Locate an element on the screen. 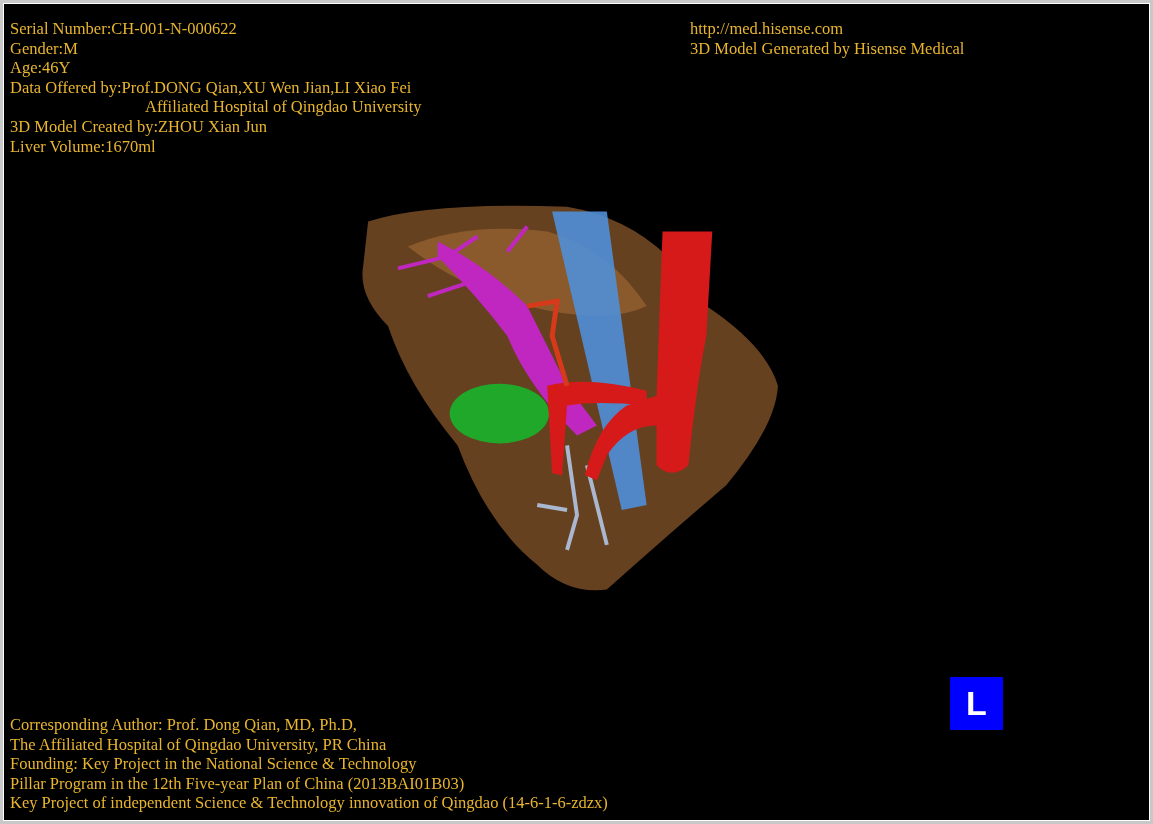 The width and height of the screenshot is (1153, 824). credit-text: Corresponding Author: Prof. Dong Qian, MD, Ph.D, is located at coordinates (183, 725).